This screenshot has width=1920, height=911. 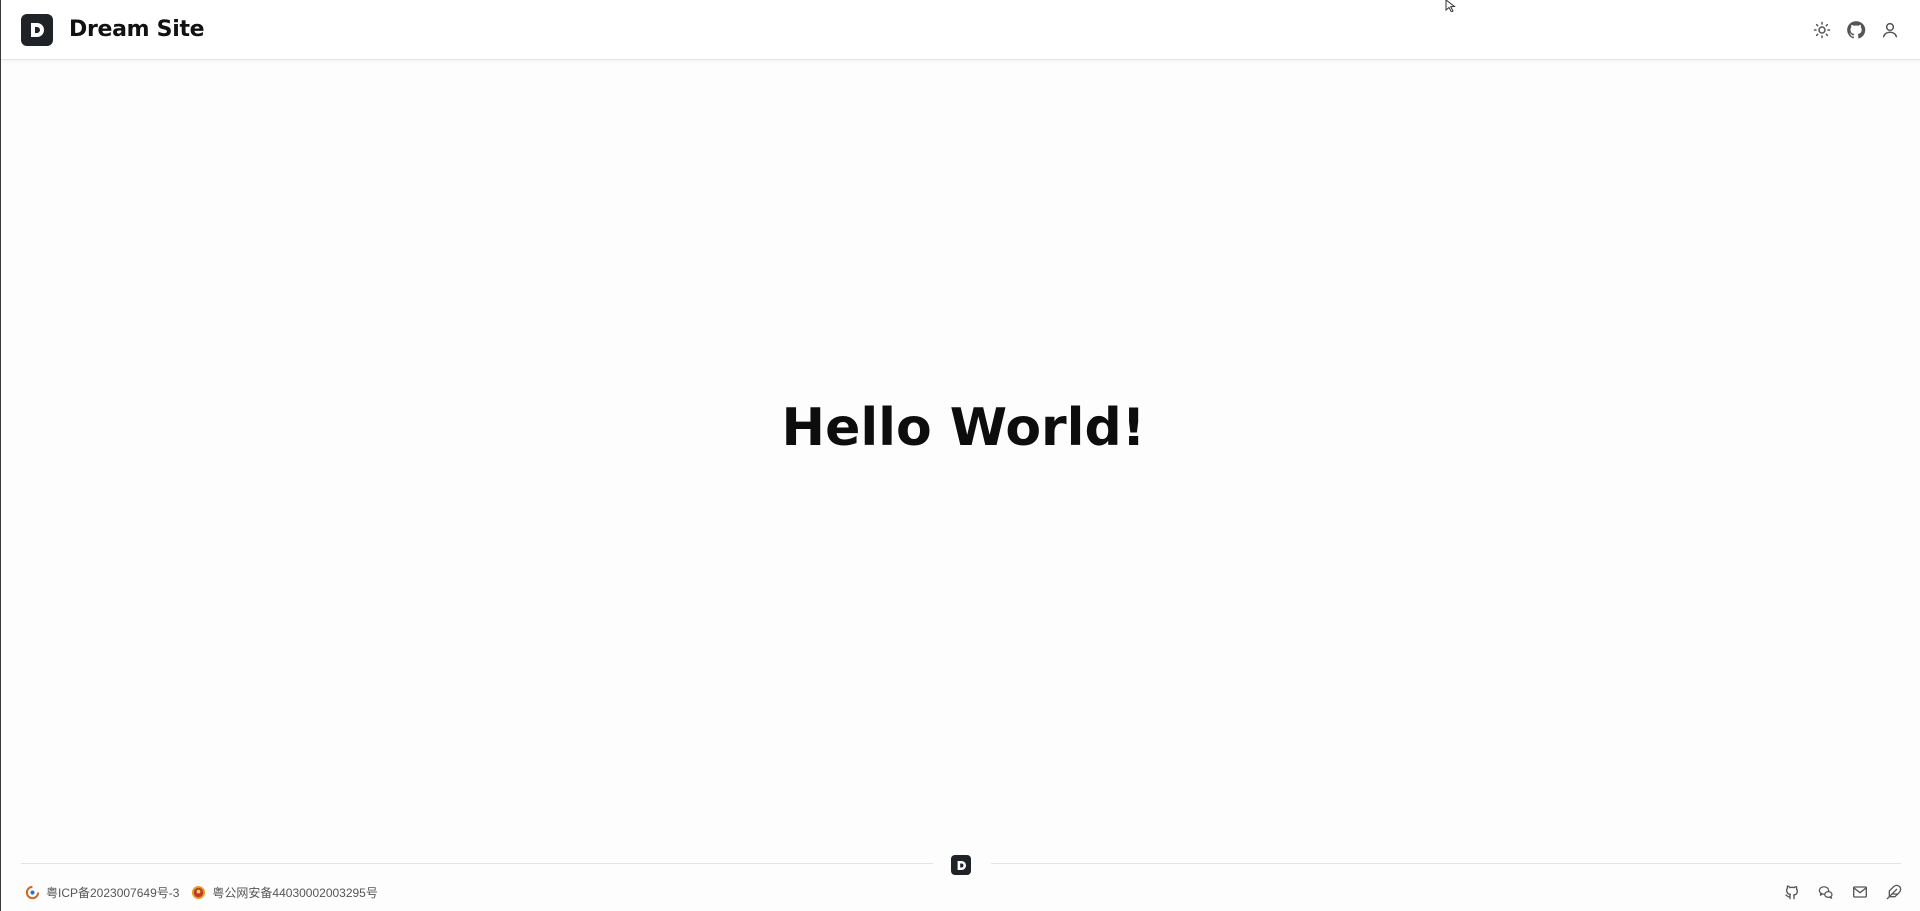 I want to click on footer-divider-right, so click(x=1446, y=863).